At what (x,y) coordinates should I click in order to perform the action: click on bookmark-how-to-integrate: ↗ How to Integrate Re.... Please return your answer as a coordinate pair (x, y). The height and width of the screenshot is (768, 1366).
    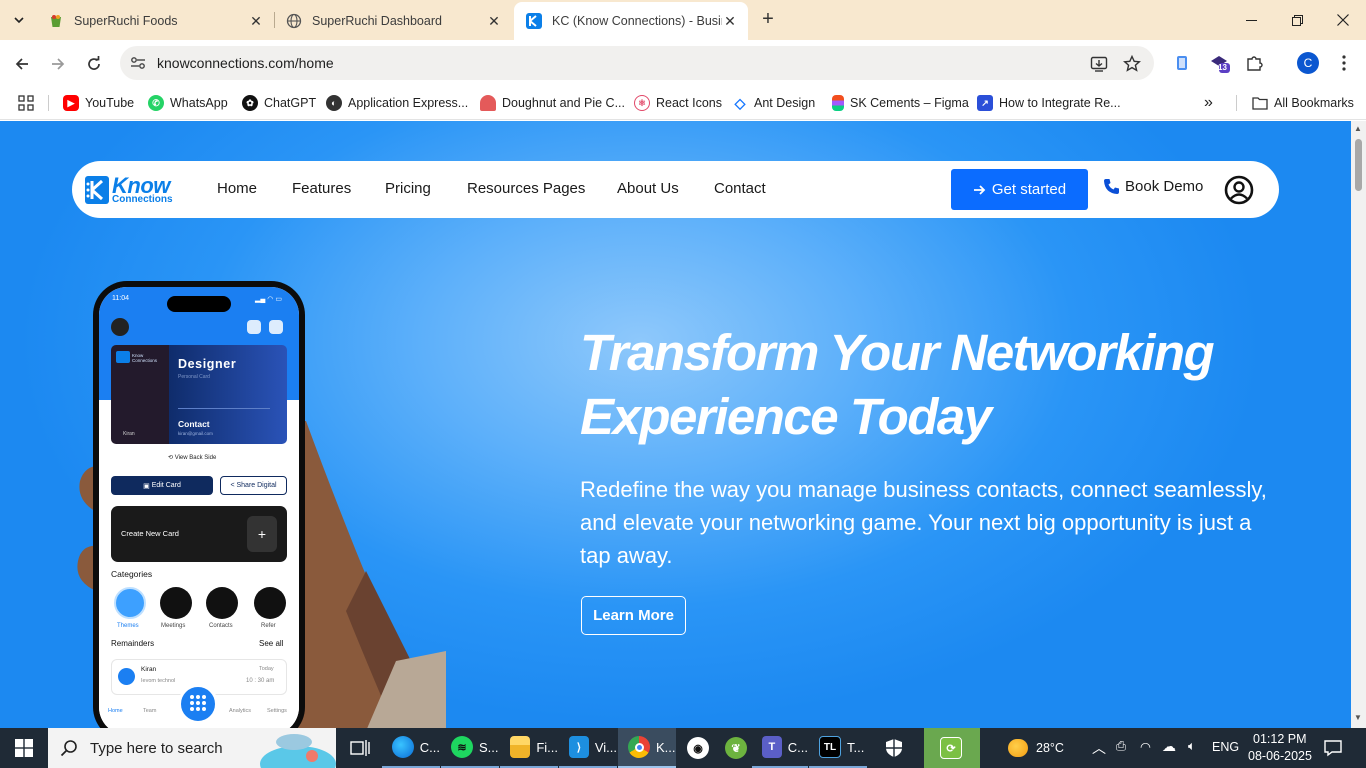
    Looking at the image, I should click on (1049, 103).